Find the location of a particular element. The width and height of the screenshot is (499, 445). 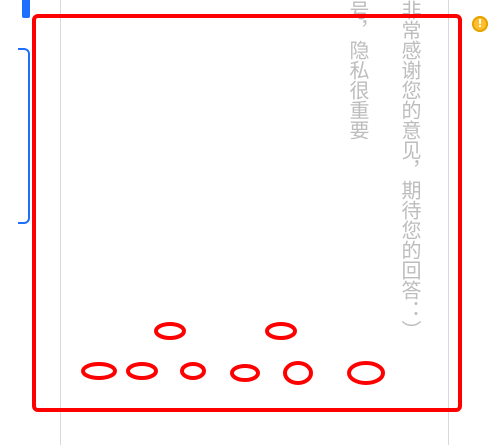

vertical-text-column-1: 非常感谢您的意见，期待您的回答：） is located at coordinates (410, 170).